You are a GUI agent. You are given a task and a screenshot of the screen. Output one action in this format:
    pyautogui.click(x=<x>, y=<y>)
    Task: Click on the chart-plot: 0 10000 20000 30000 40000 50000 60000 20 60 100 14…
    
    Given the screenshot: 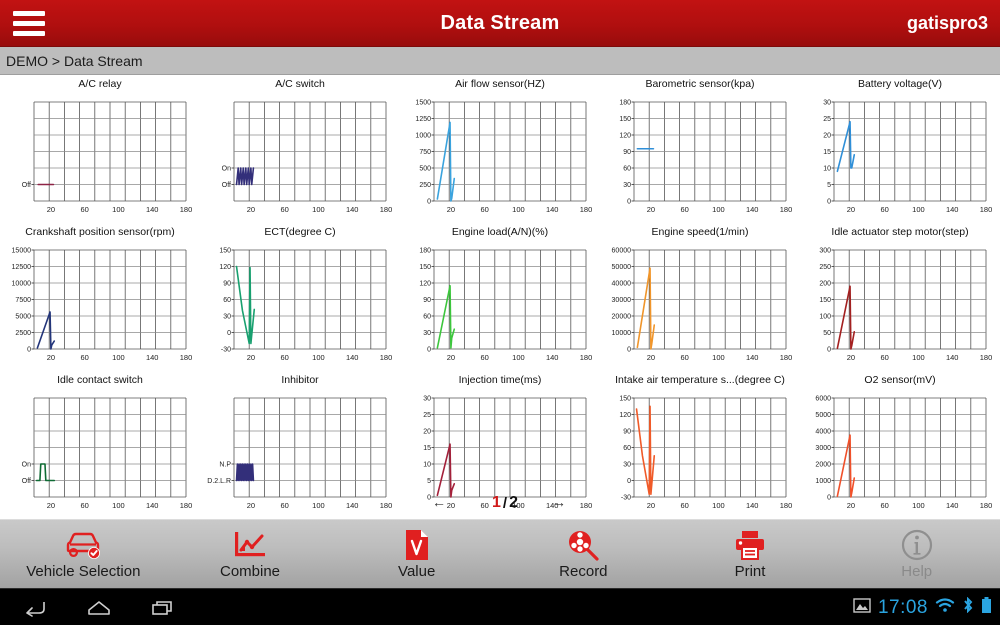 What is the action you would take?
    pyautogui.click(x=700, y=306)
    